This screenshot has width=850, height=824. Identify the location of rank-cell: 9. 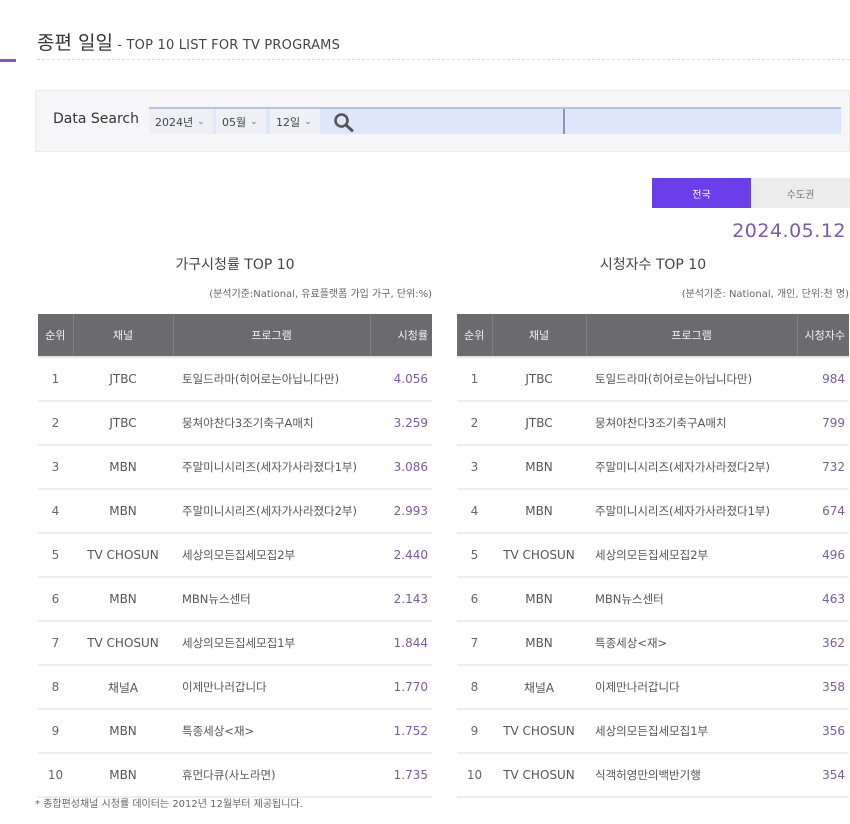
(474, 731).